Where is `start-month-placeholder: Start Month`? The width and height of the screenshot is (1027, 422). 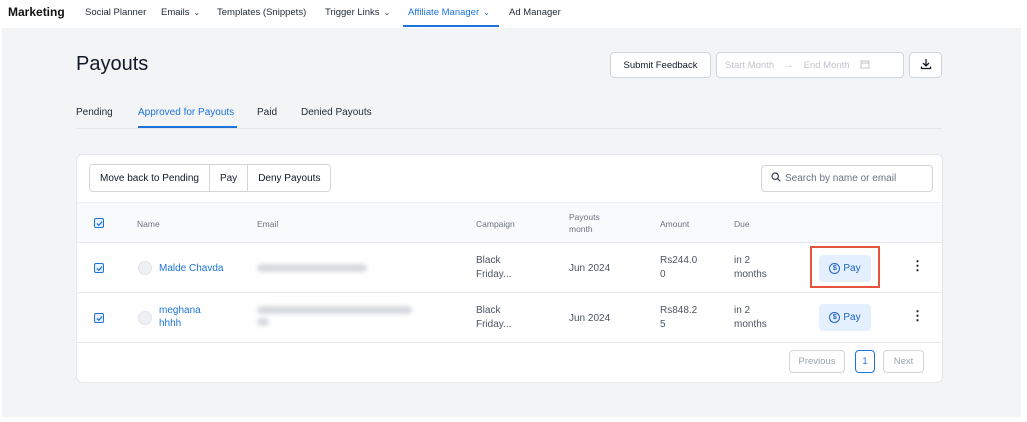
start-month-placeholder: Start Month is located at coordinates (750, 65).